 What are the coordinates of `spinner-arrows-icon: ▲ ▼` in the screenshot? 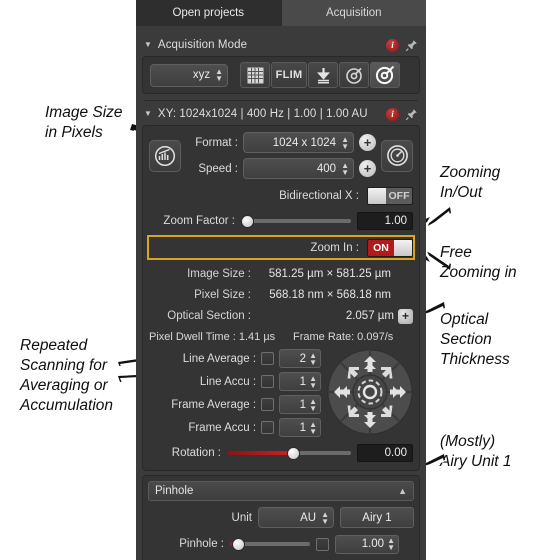 It's located at (219, 75).